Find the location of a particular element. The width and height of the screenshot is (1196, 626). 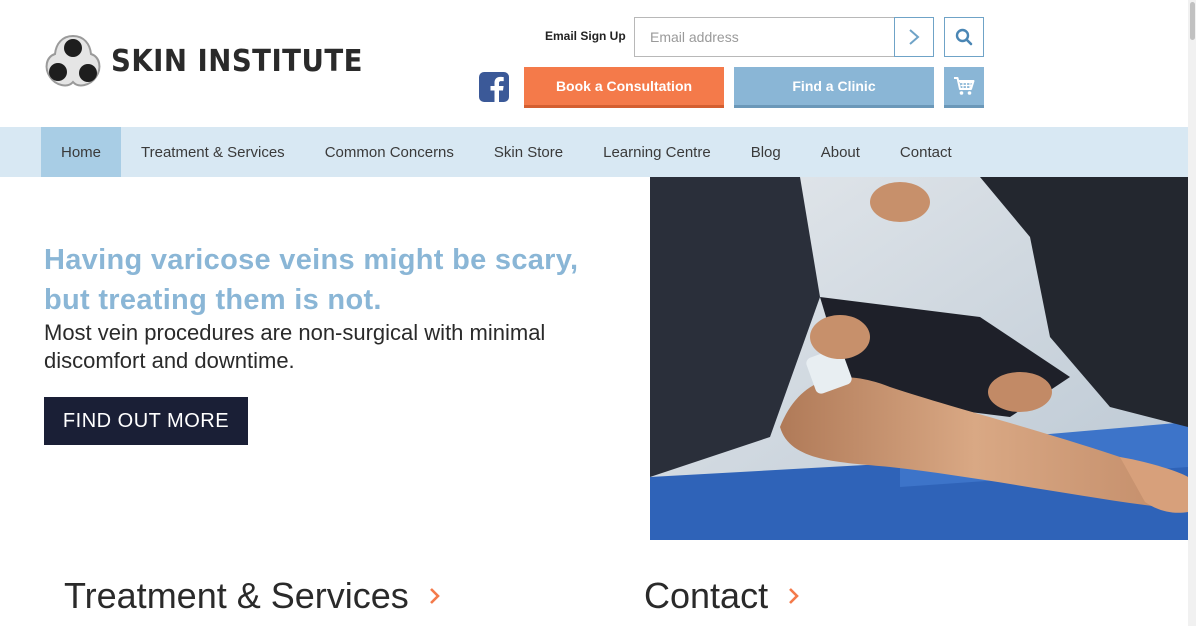

section-treatment-services: Treatment & Services is located at coordinates (252, 596).